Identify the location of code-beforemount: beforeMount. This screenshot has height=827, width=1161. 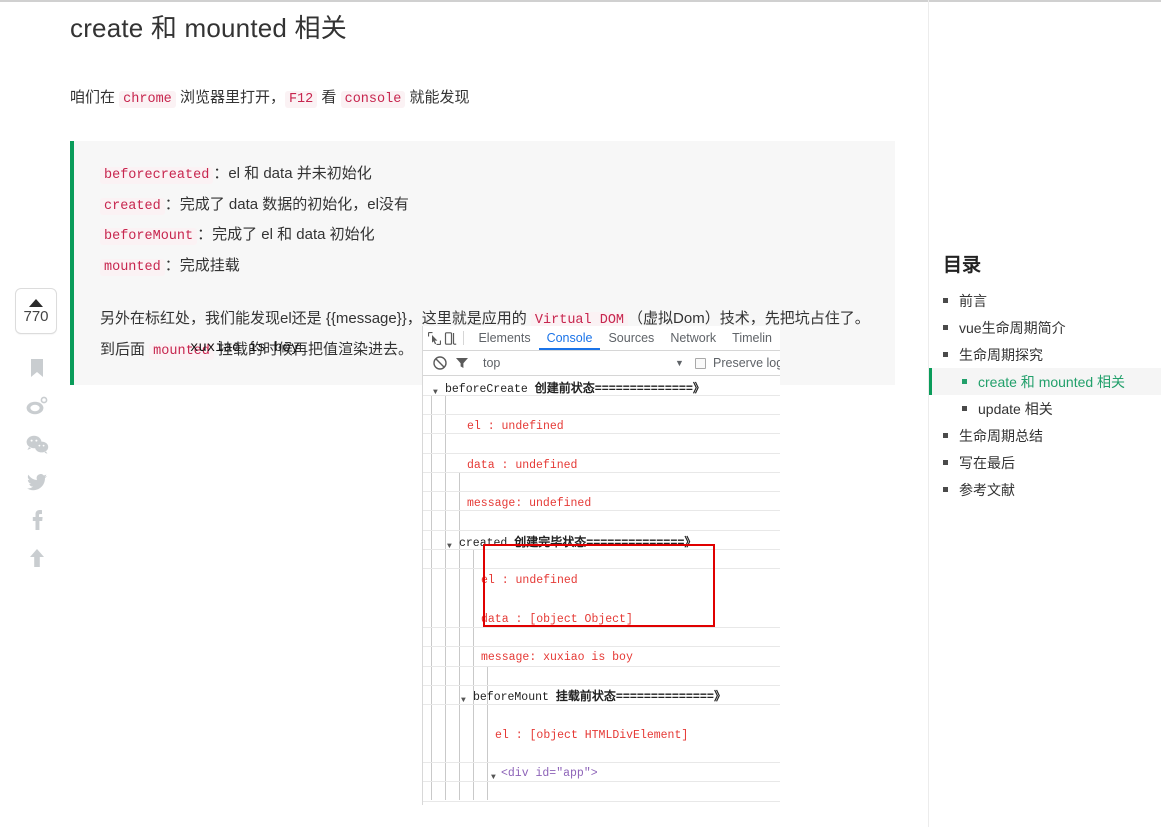
(149, 237).